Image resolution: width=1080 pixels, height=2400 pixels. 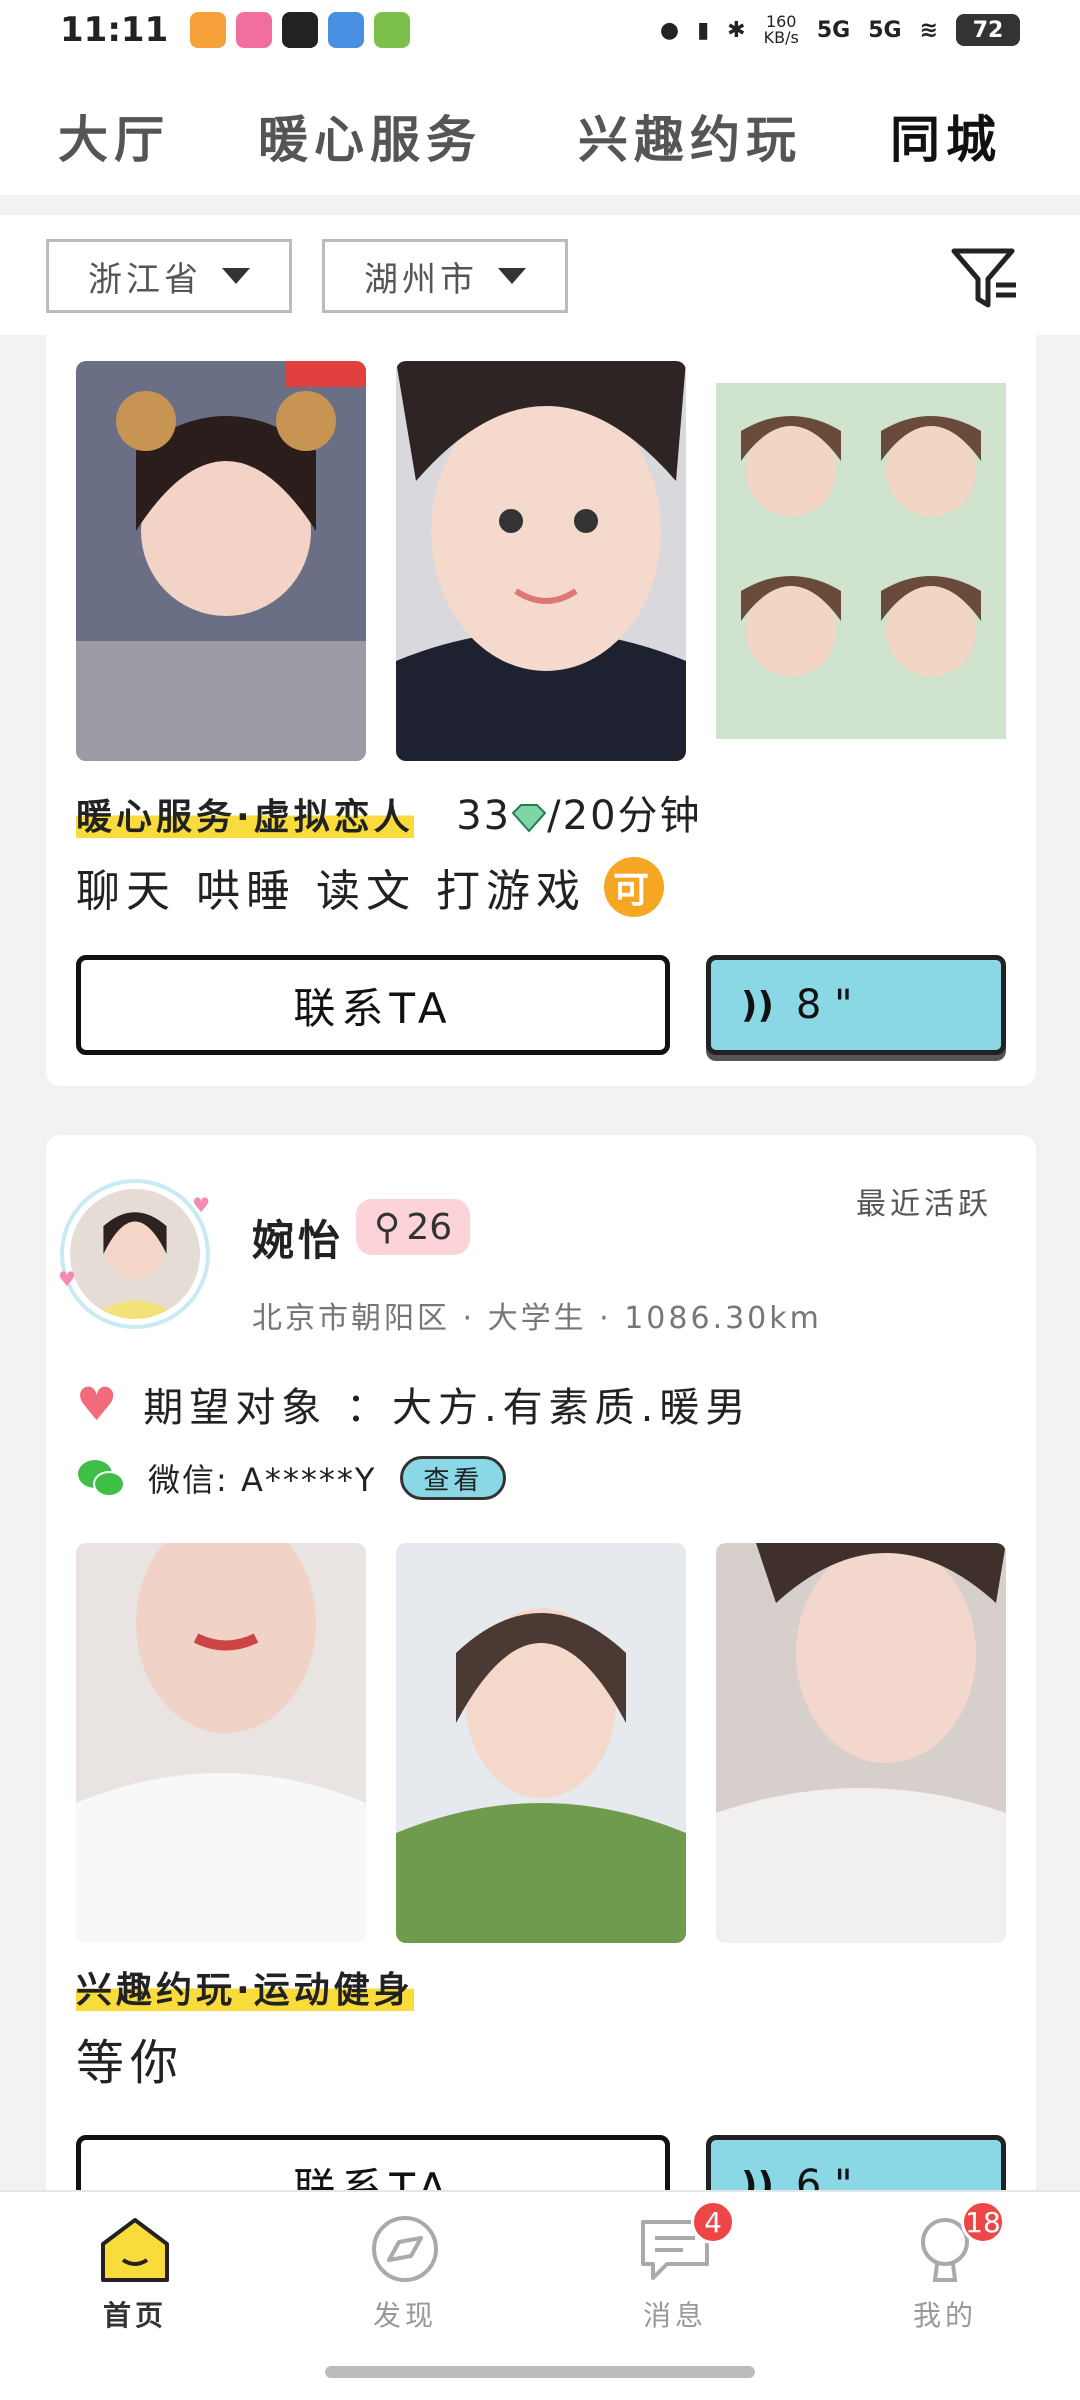 What do you see at coordinates (824, 1005) in the screenshot?
I see `voice-duration: 8 "` at bounding box center [824, 1005].